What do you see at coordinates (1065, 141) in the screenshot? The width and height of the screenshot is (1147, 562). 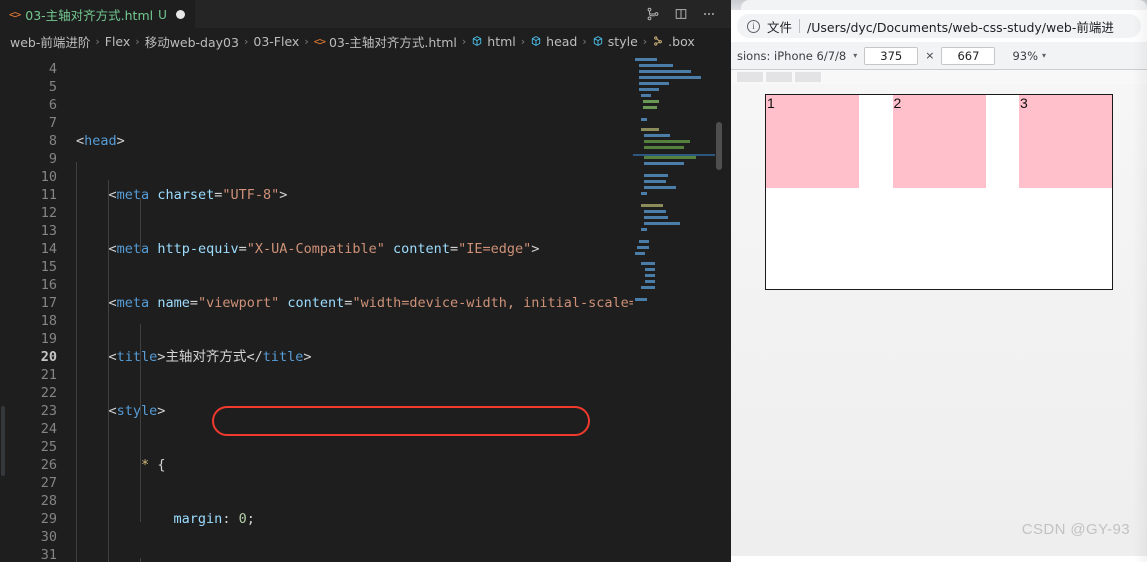 I see `flex-item: 3` at bounding box center [1065, 141].